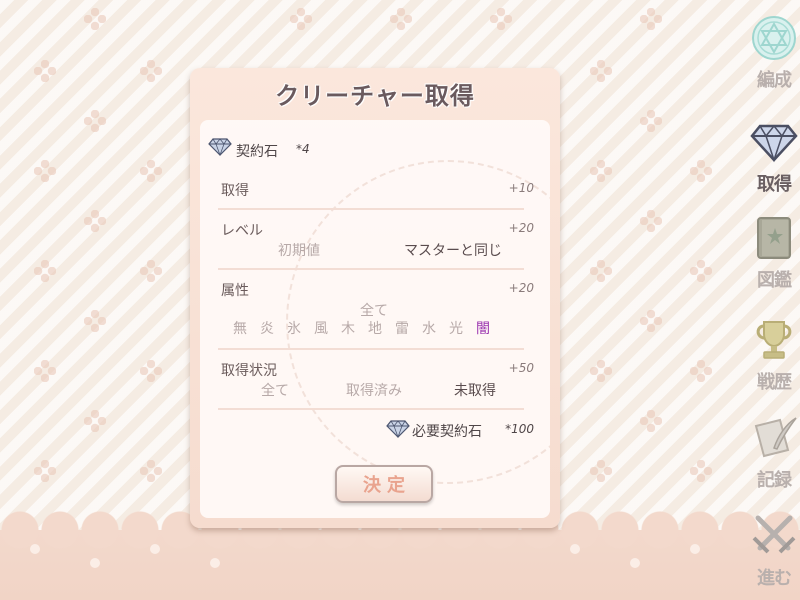 The height and width of the screenshot is (600, 800). I want to click on level-option-same-as-master: マスターと同じ, so click(453, 250).